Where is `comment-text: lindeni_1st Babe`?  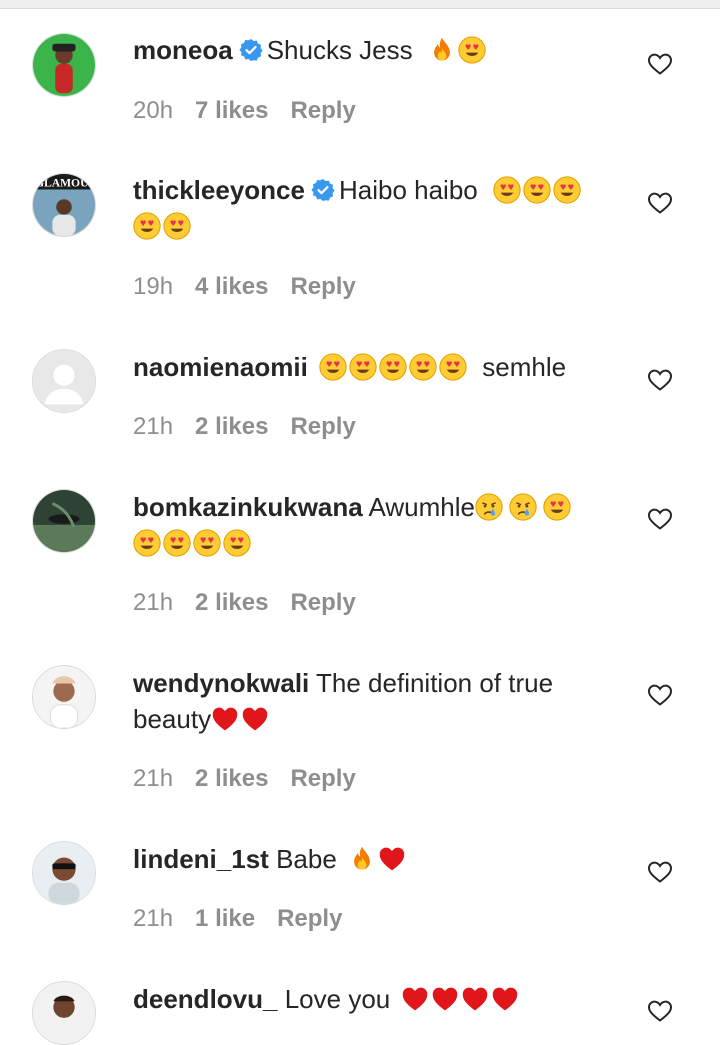 comment-text: lindeni_1st Babe is located at coordinates (373, 859).